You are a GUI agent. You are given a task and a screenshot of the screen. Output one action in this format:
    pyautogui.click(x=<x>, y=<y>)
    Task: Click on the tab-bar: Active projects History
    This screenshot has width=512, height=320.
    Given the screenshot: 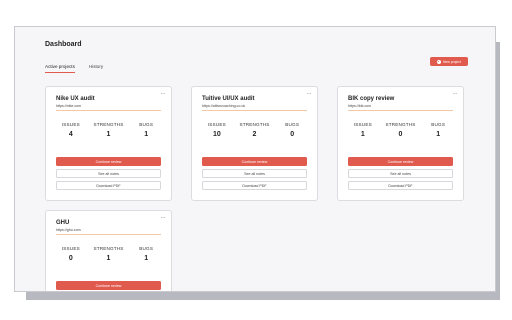 What is the action you would take?
    pyautogui.click(x=81, y=68)
    